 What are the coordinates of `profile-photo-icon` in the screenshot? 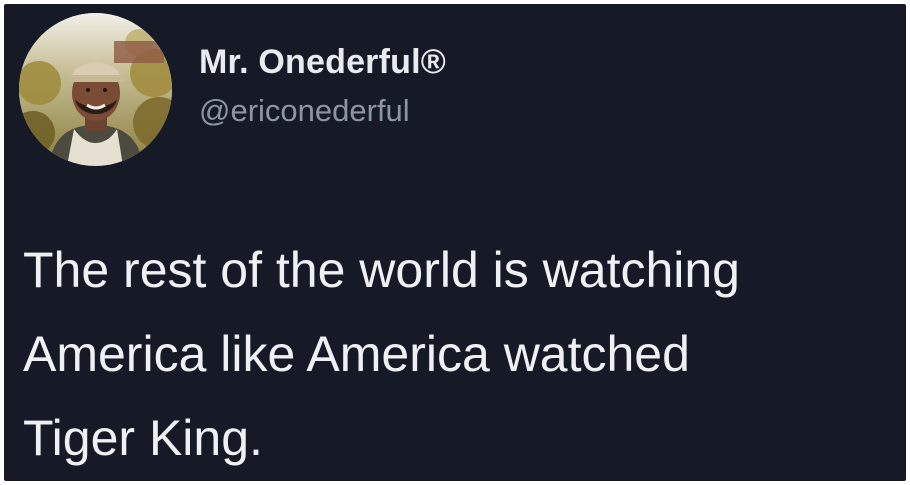 It's located at (95, 89).